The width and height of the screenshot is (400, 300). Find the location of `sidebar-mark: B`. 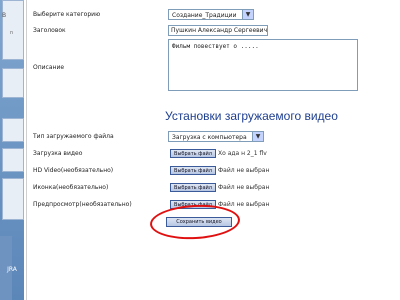

sidebar-mark: B is located at coordinates (4, 15).